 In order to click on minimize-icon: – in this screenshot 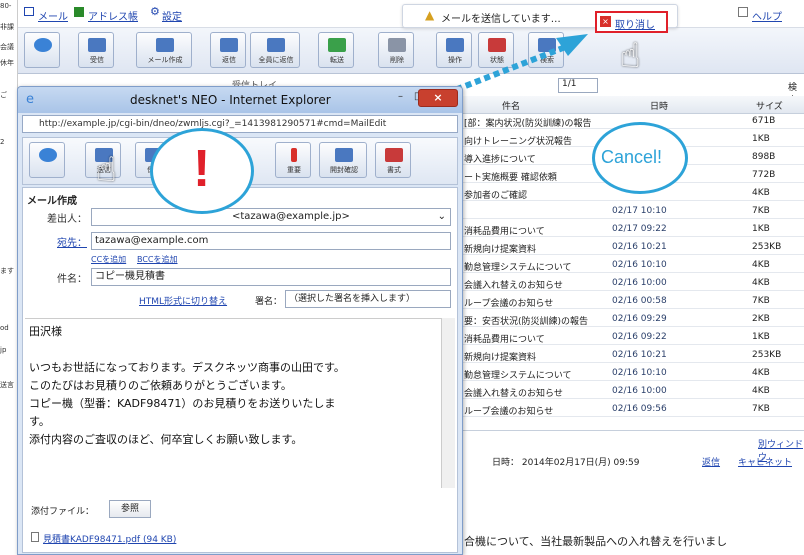, I will do `click(400, 96)`.